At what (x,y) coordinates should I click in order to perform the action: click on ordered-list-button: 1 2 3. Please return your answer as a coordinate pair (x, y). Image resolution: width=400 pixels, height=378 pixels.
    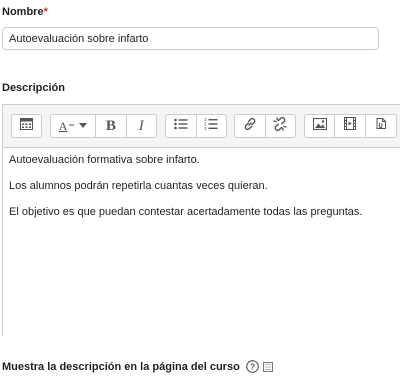
    Looking at the image, I should click on (212, 126).